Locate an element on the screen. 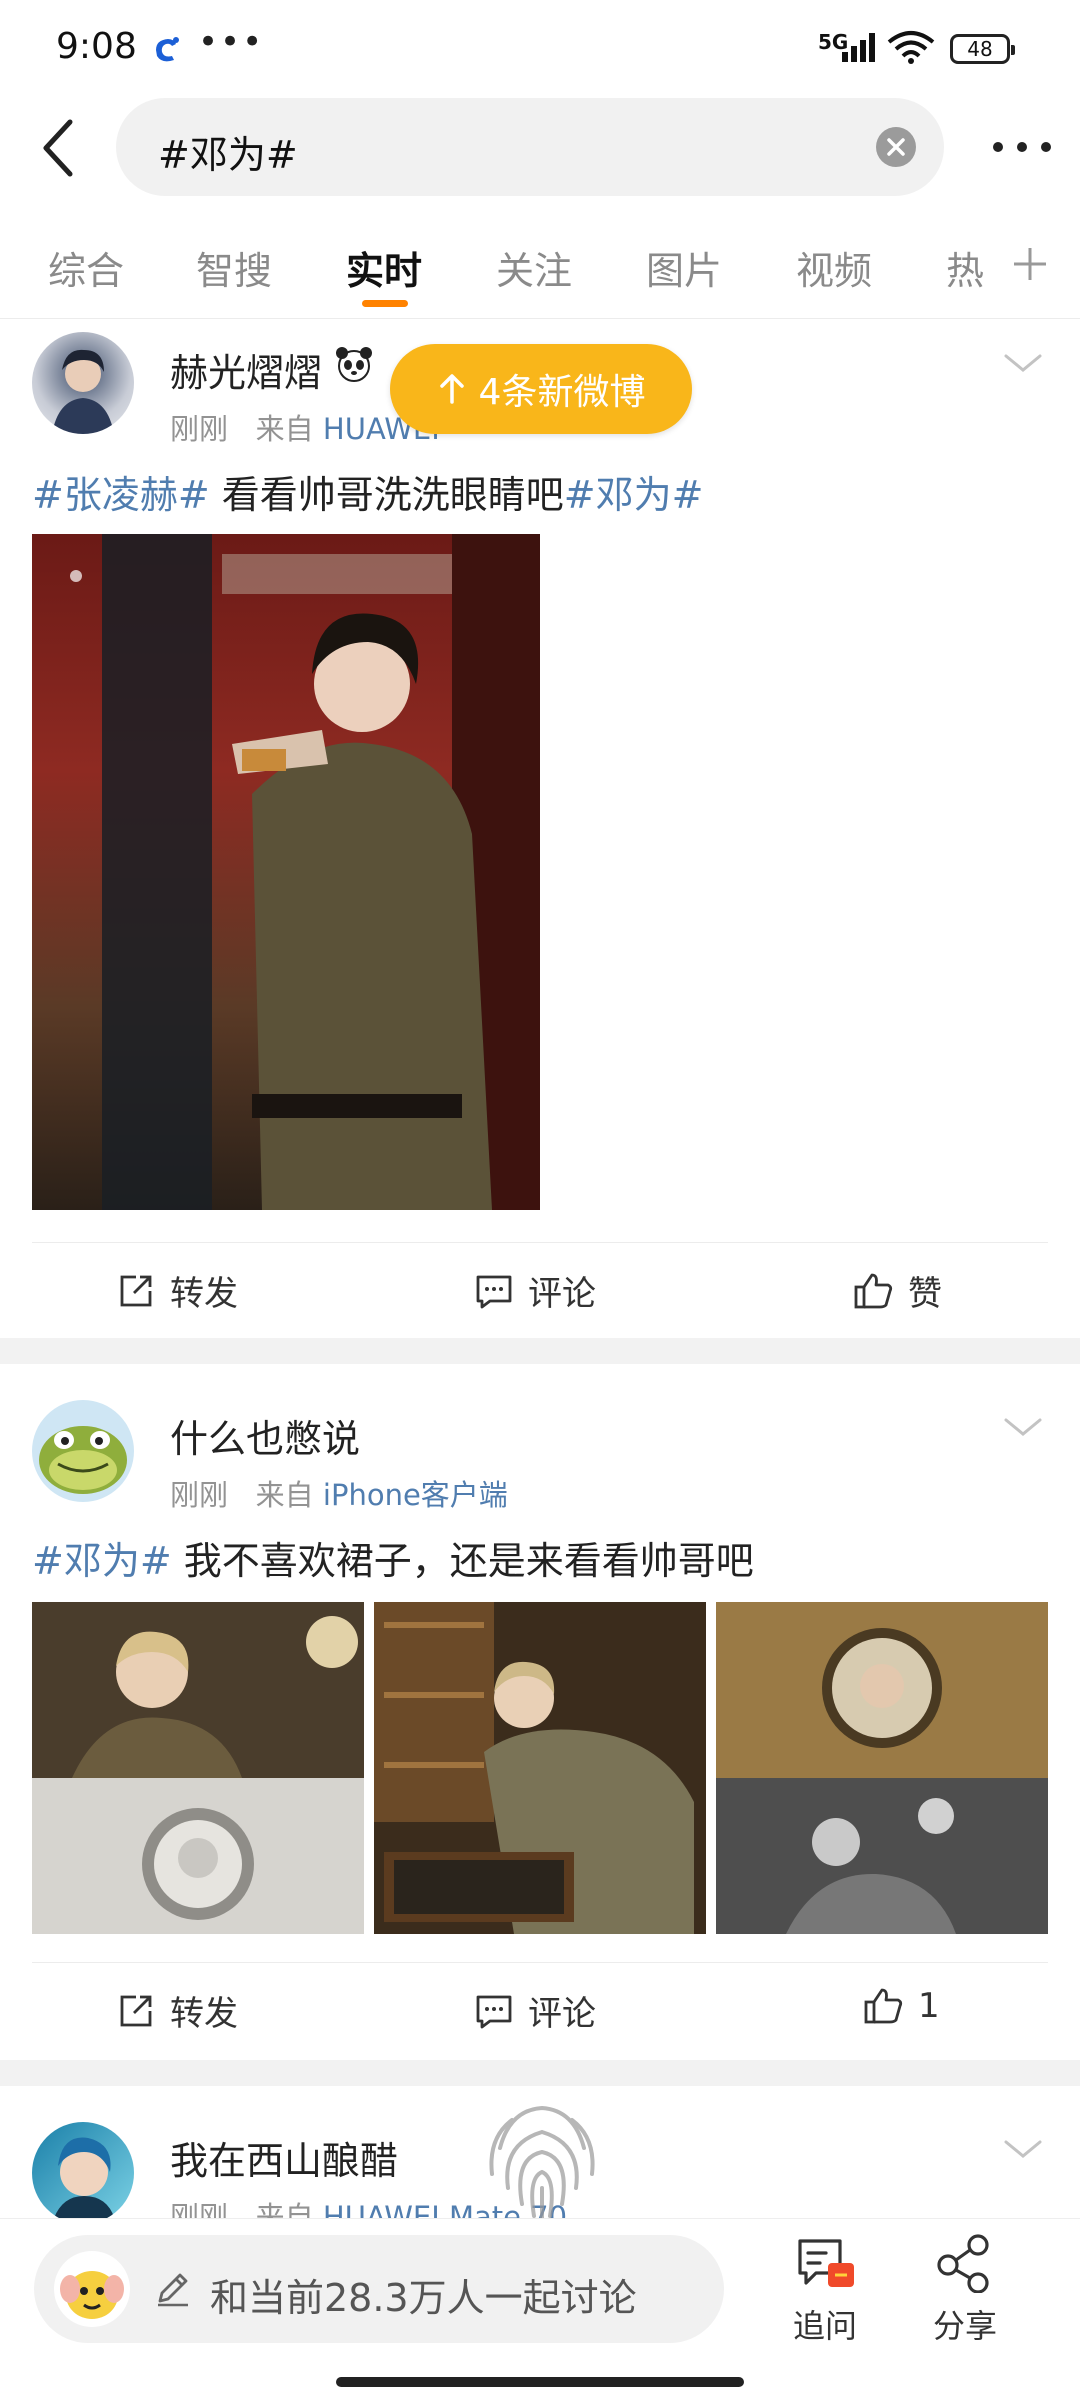 The image size is (1080, 2400). post-meta: 刚刚 来自 iPhone客户端 is located at coordinates (339, 1493).